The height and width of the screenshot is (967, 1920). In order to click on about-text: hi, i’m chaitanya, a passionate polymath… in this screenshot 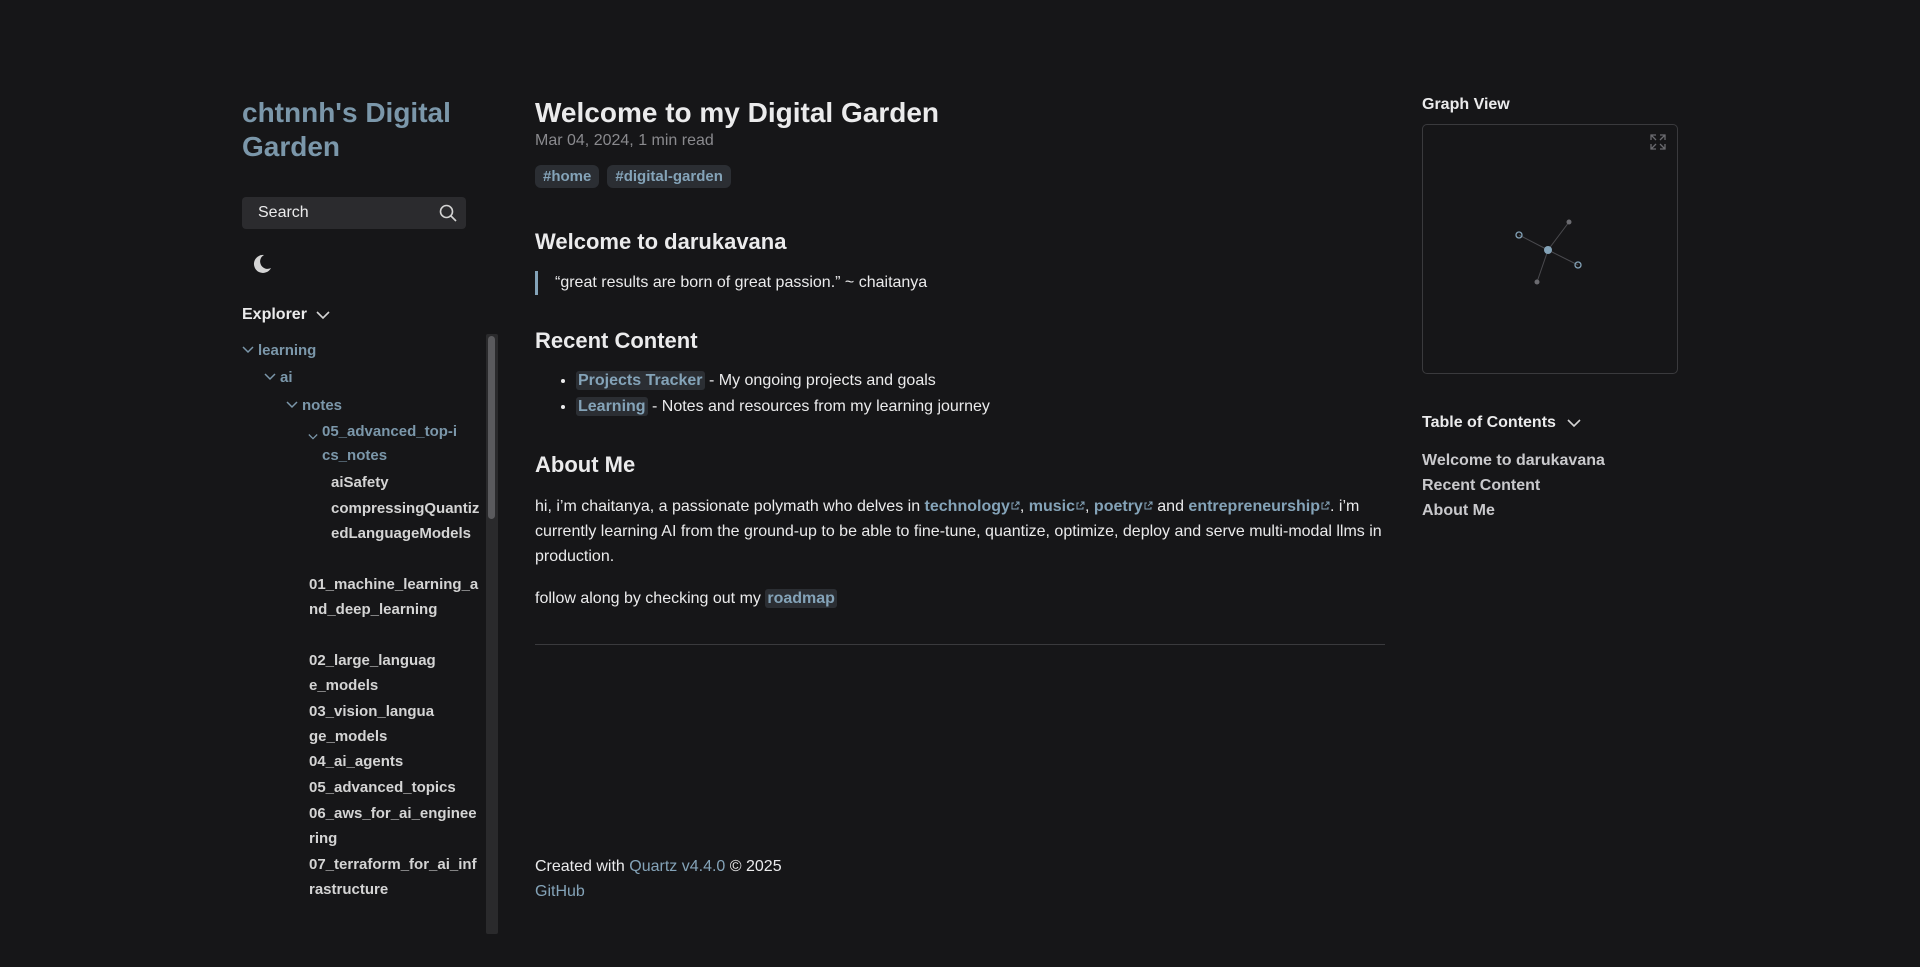, I will do `click(730, 506)`.